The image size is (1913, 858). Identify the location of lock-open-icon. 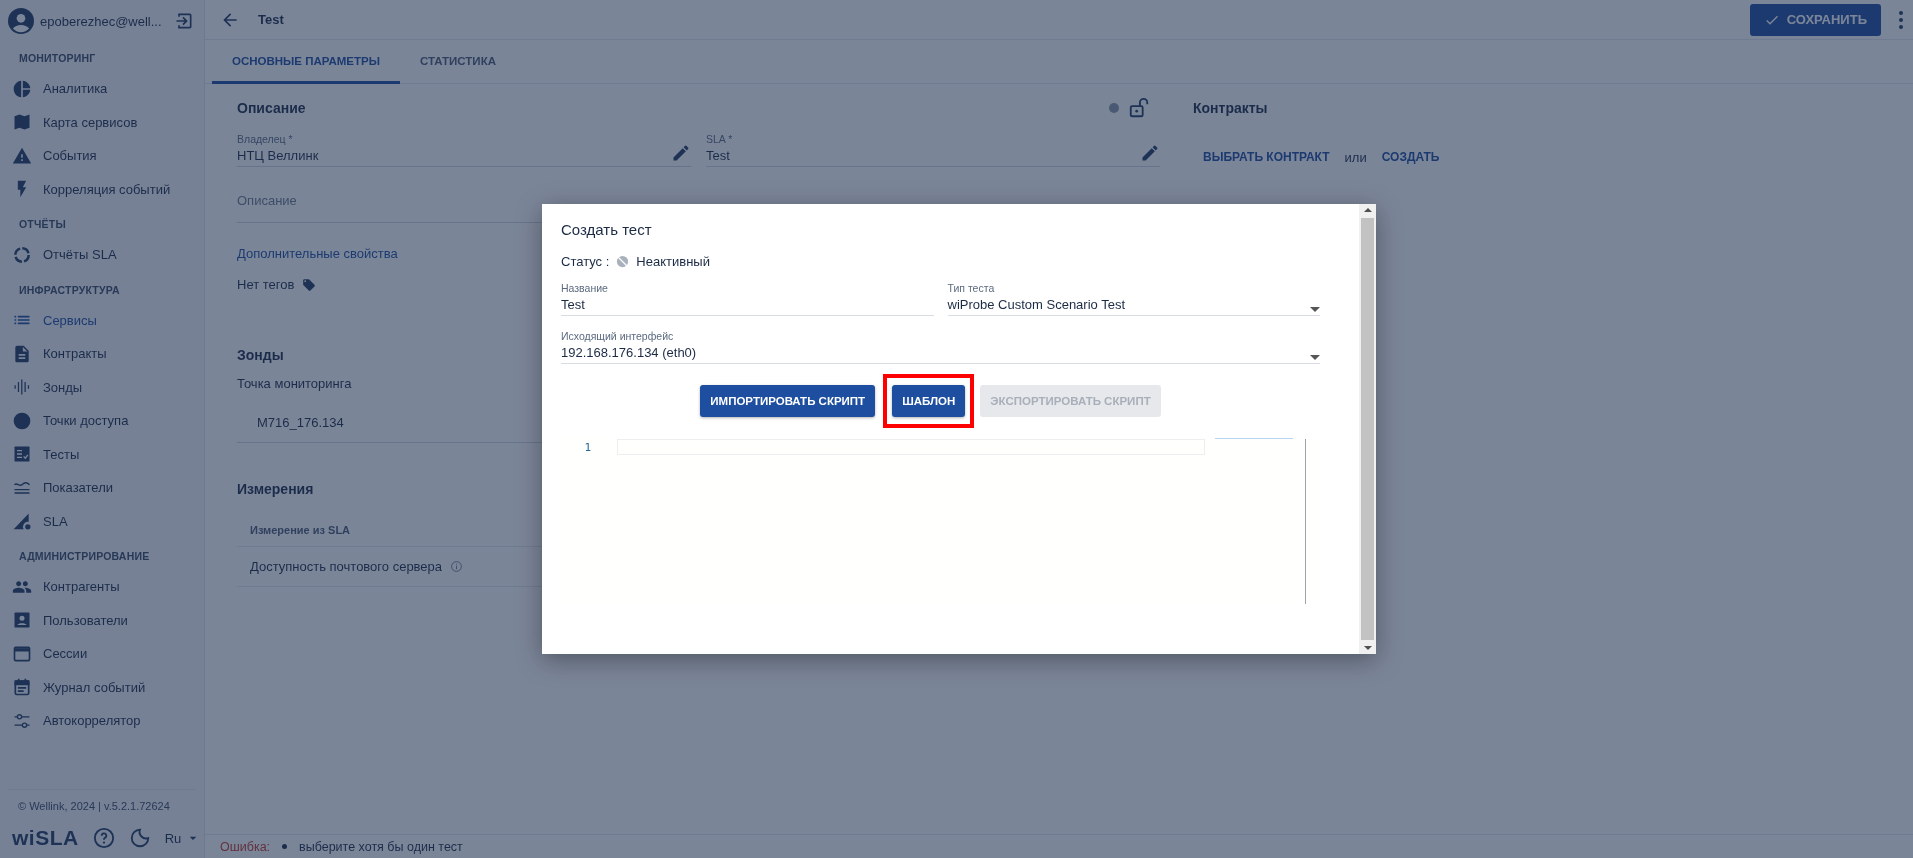
(1139, 108).